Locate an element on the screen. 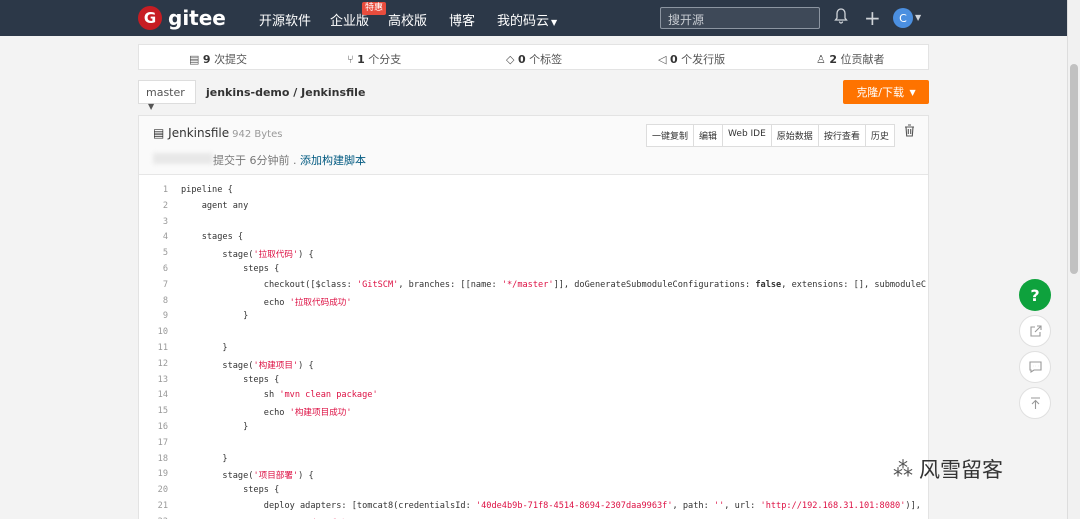 The height and width of the screenshot is (519, 1080). releases-label: 个发行版 is located at coordinates (703, 59).